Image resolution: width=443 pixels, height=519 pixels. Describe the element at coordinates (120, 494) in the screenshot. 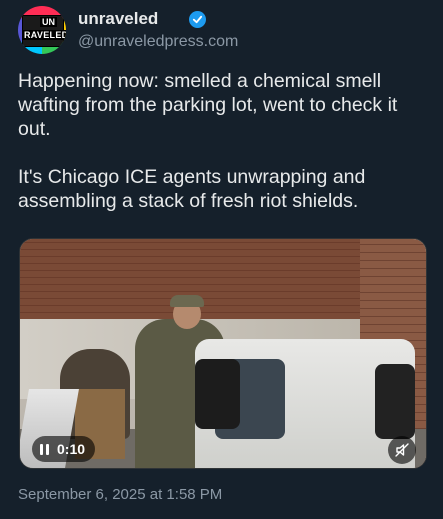

I see `post-timestamp: September 6, 2025 at 1:58 PM` at that location.